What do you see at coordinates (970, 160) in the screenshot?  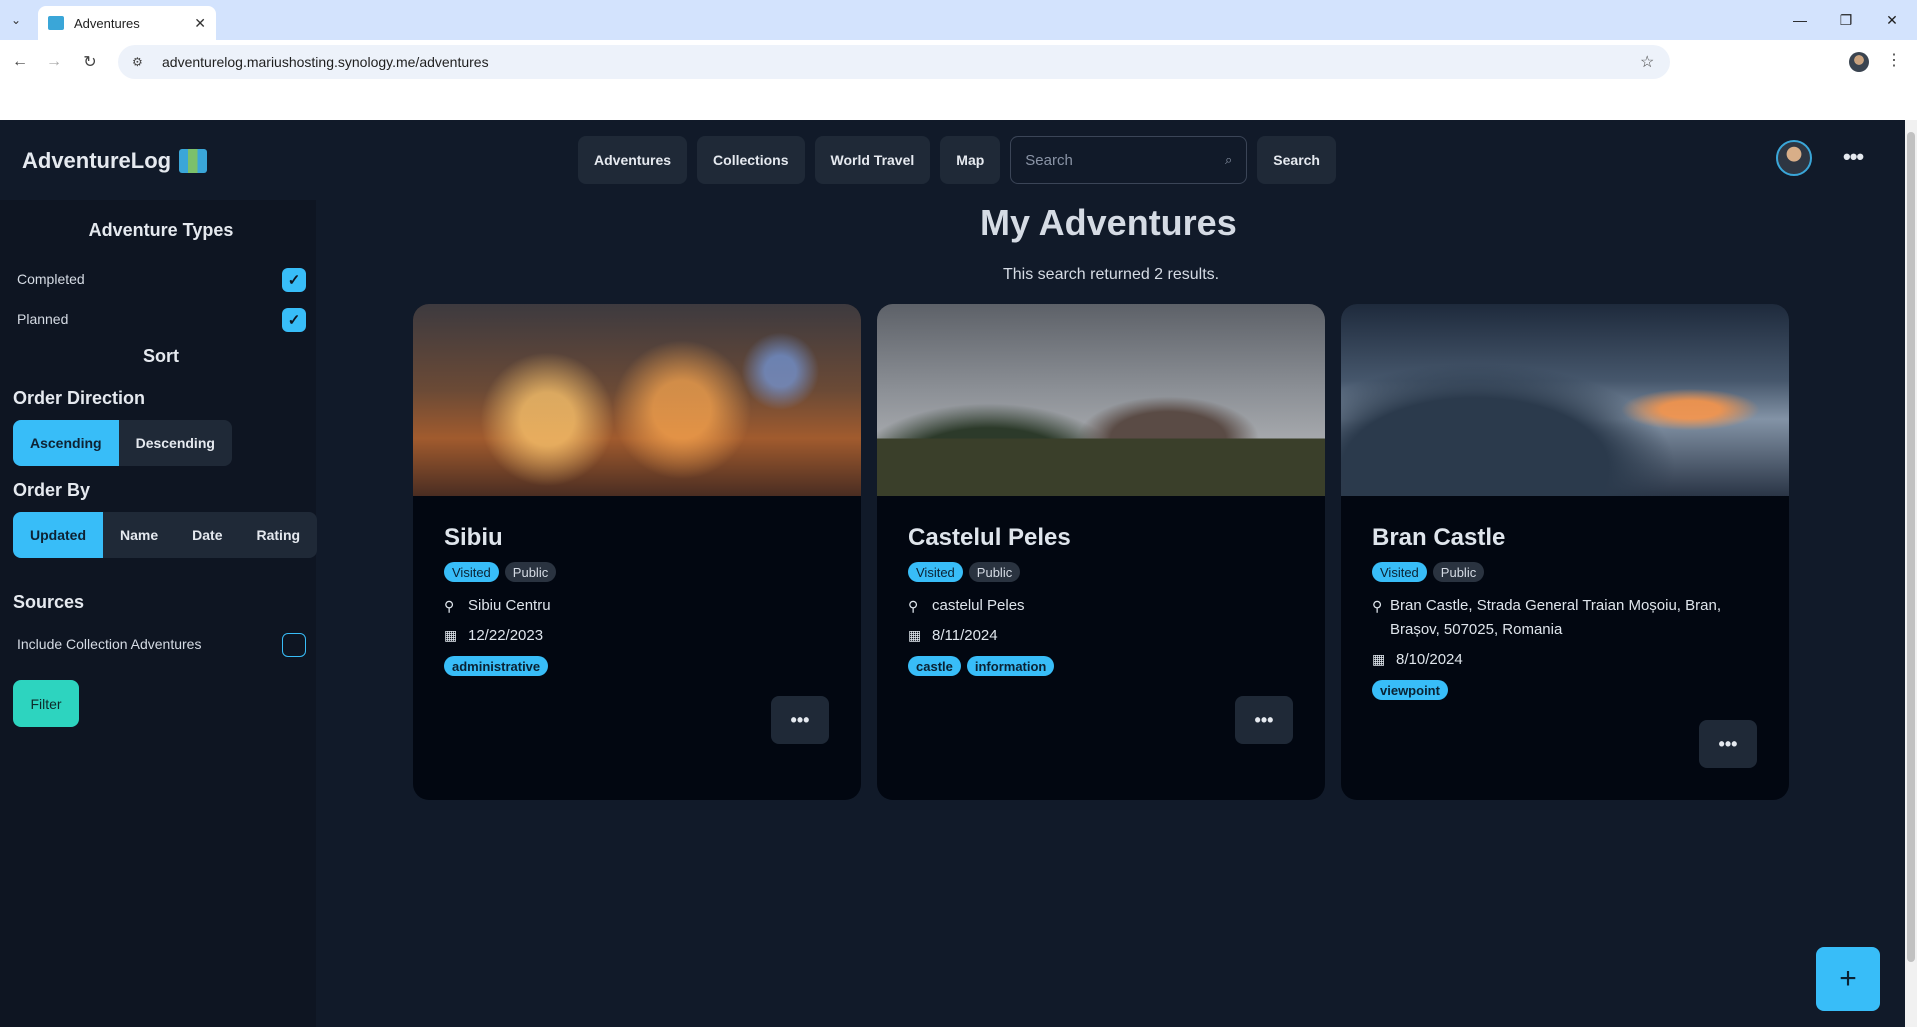 I see `nav-map: Map` at bounding box center [970, 160].